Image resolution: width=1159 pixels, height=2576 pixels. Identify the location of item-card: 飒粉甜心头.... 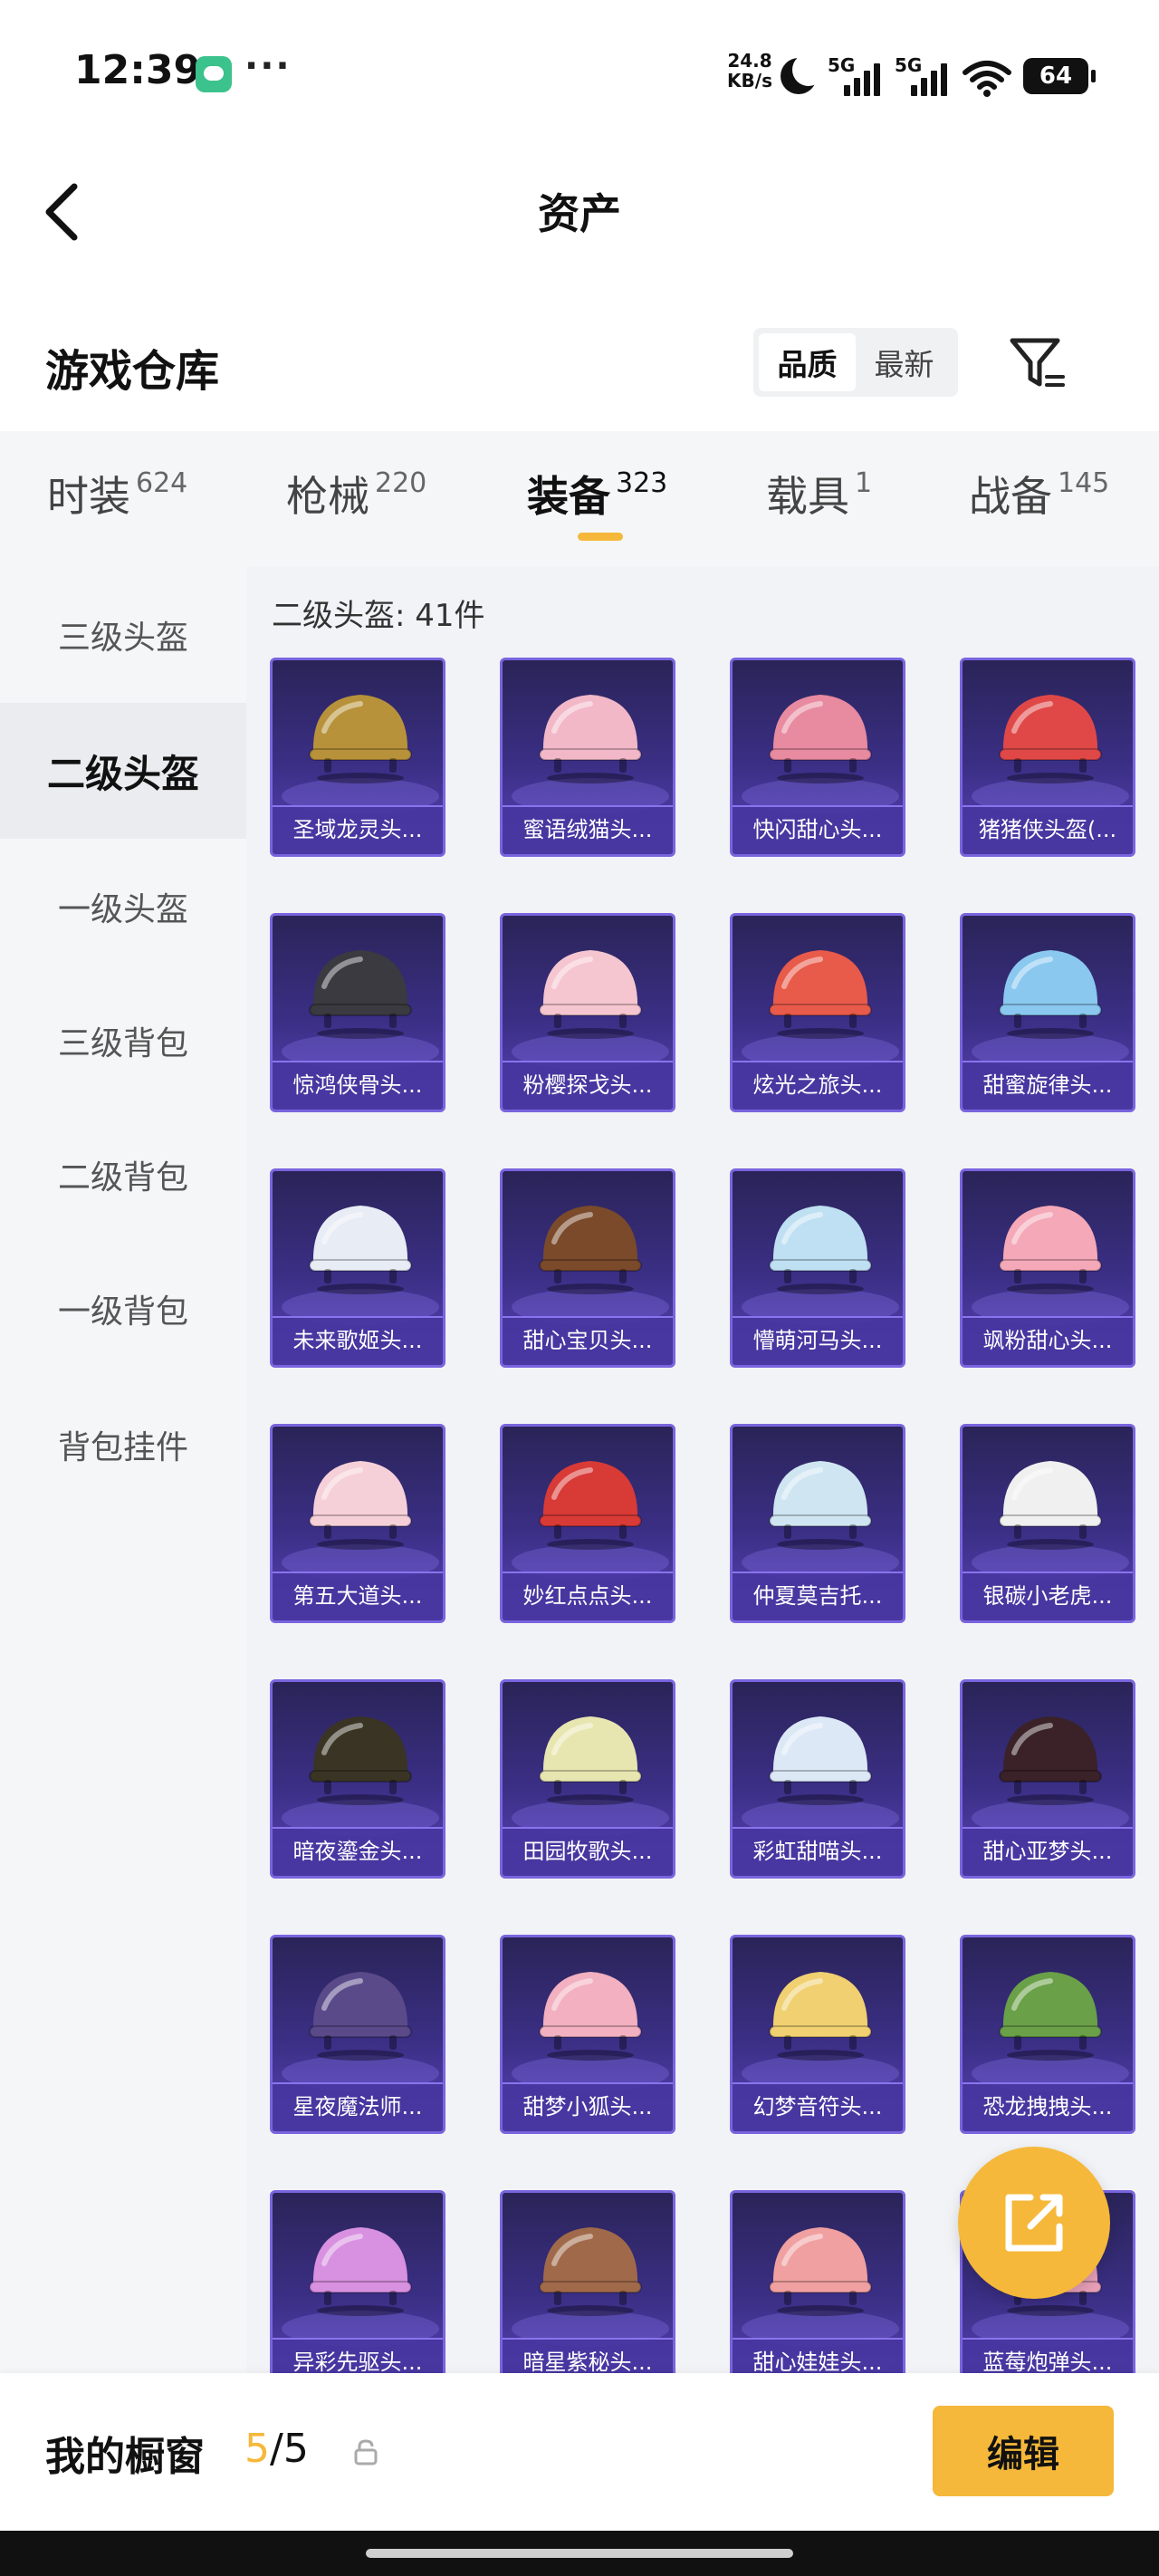
(1047, 1268).